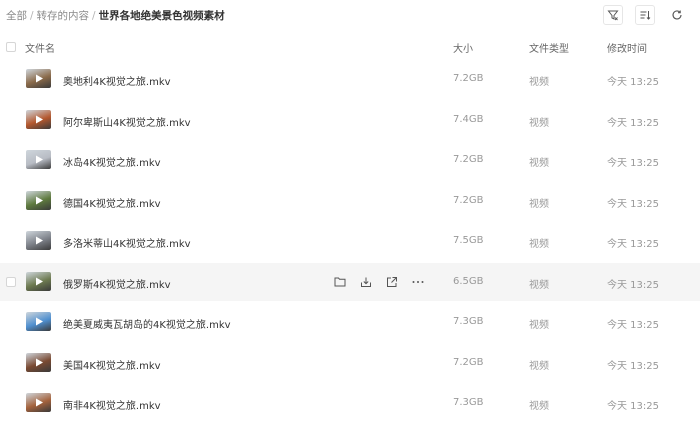  I want to click on download-button, so click(366, 282).